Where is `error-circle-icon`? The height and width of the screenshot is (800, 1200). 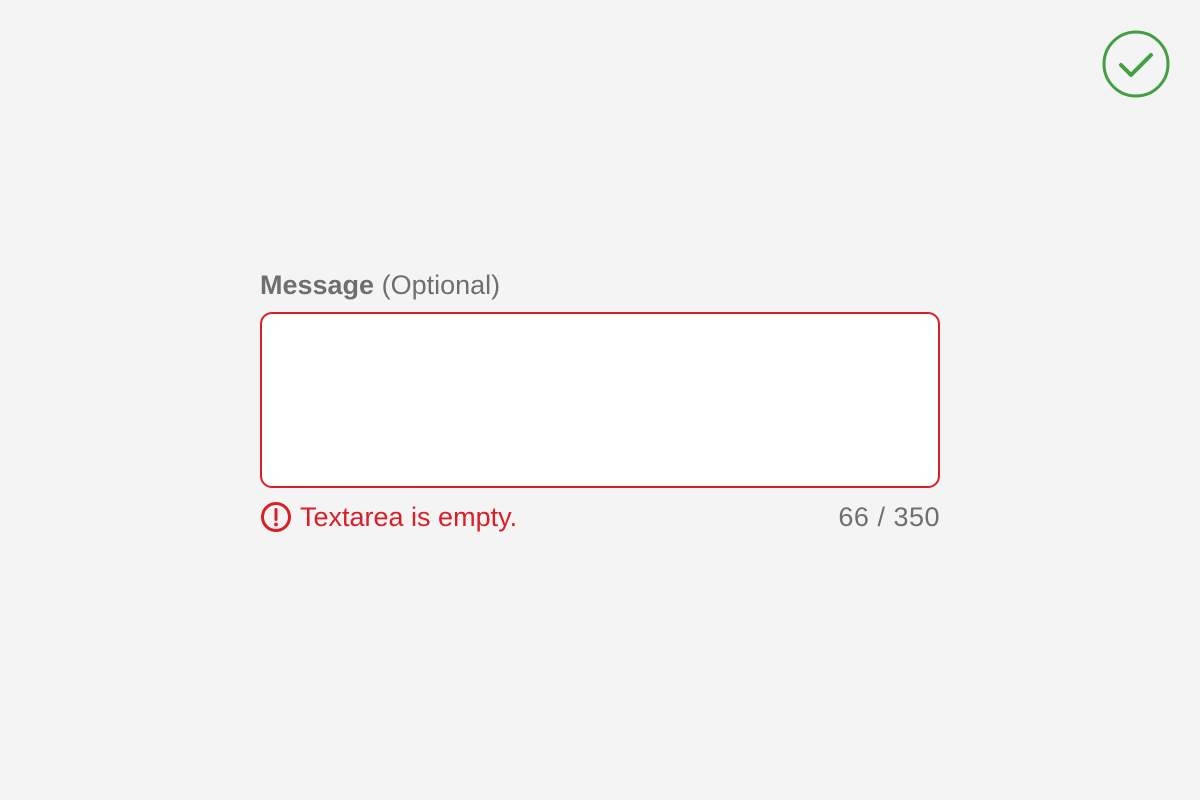 error-circle-icon is located at coordinates (276, 517).